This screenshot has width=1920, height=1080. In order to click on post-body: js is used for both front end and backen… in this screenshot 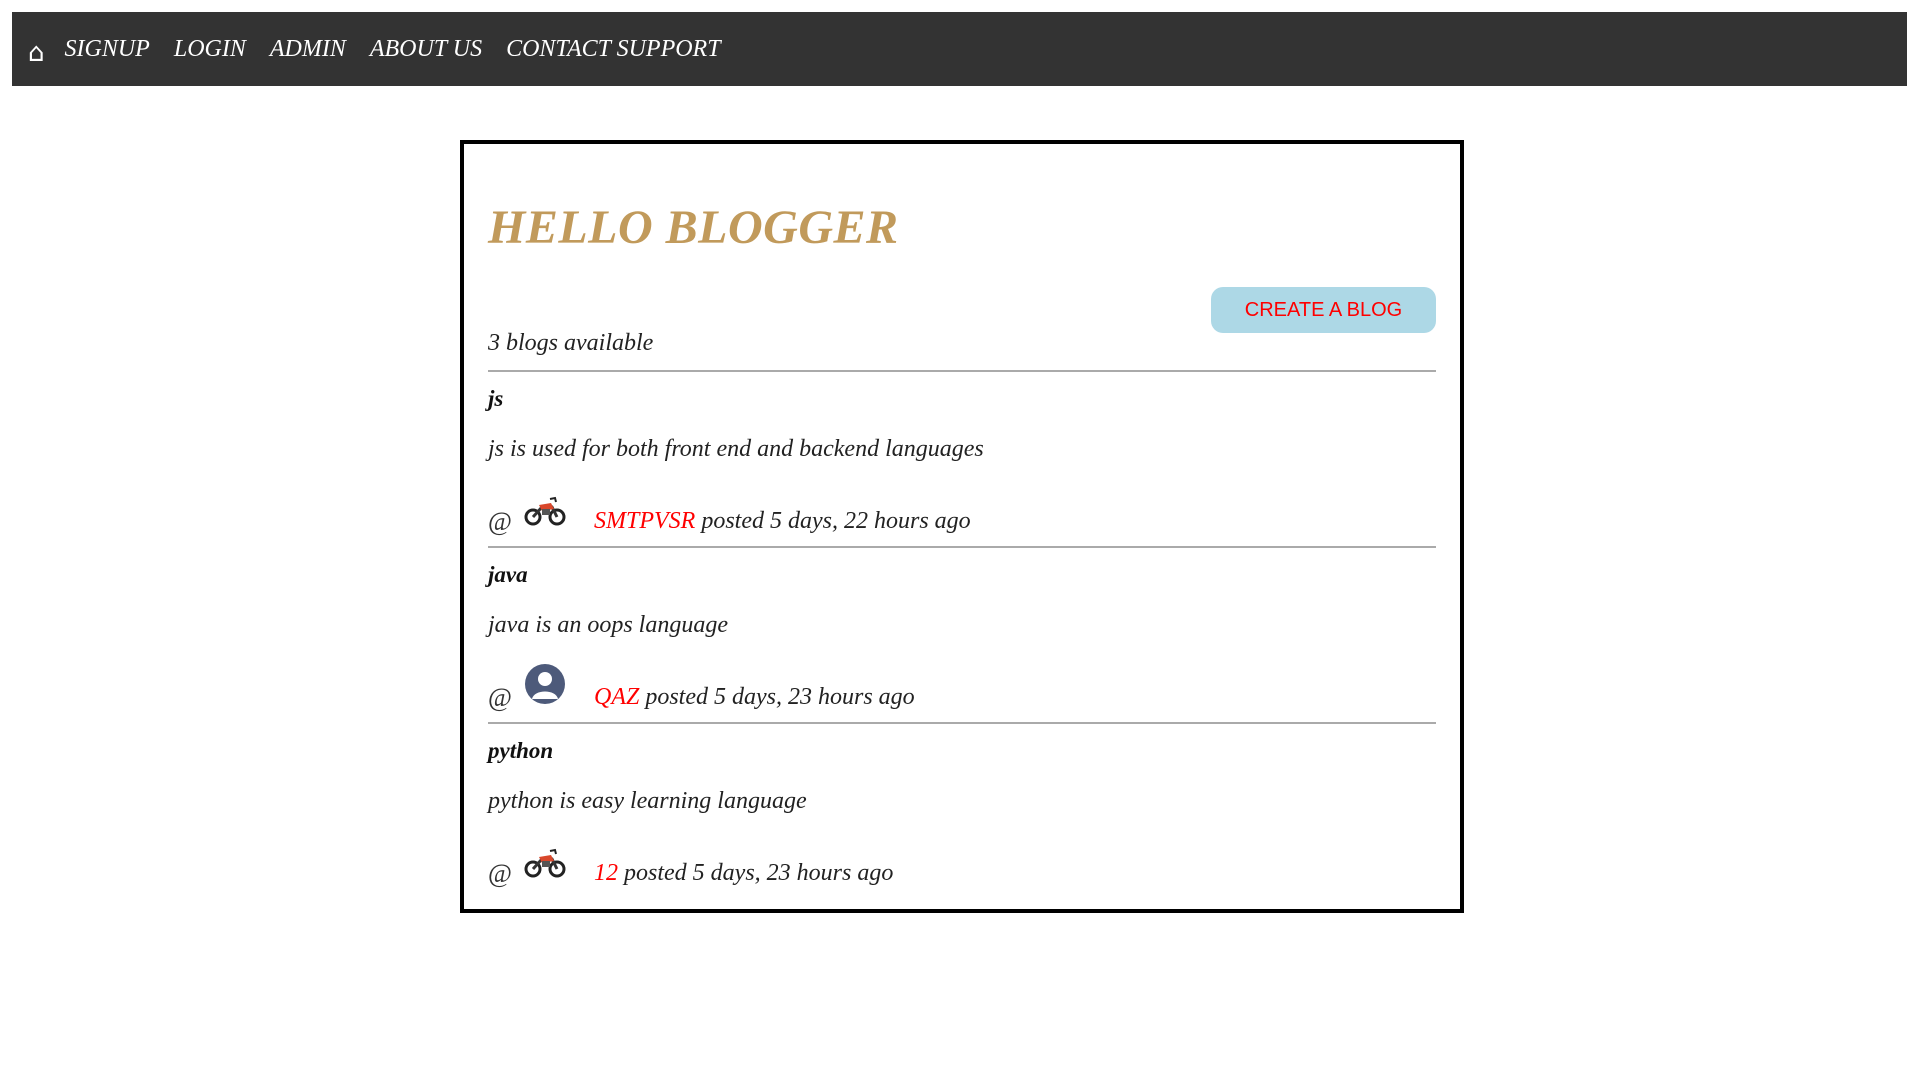, I will do `click(736, 449)`.